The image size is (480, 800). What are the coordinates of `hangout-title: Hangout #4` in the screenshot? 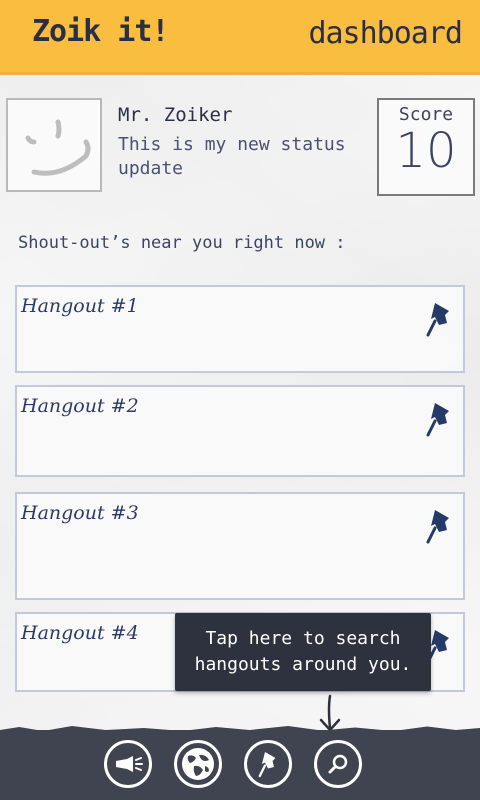 It's located at (80, 633).